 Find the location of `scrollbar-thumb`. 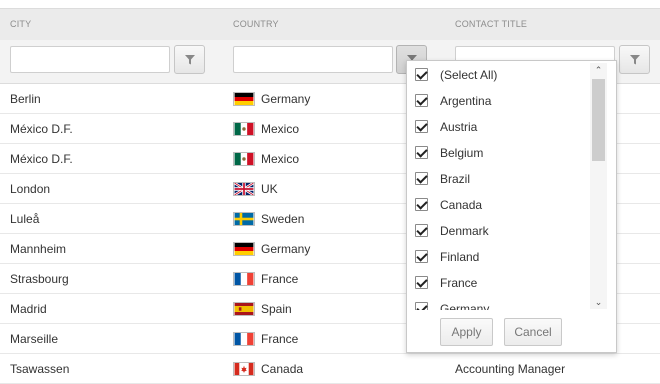

scrollbar-thumb is located at coordinates (598, 120).